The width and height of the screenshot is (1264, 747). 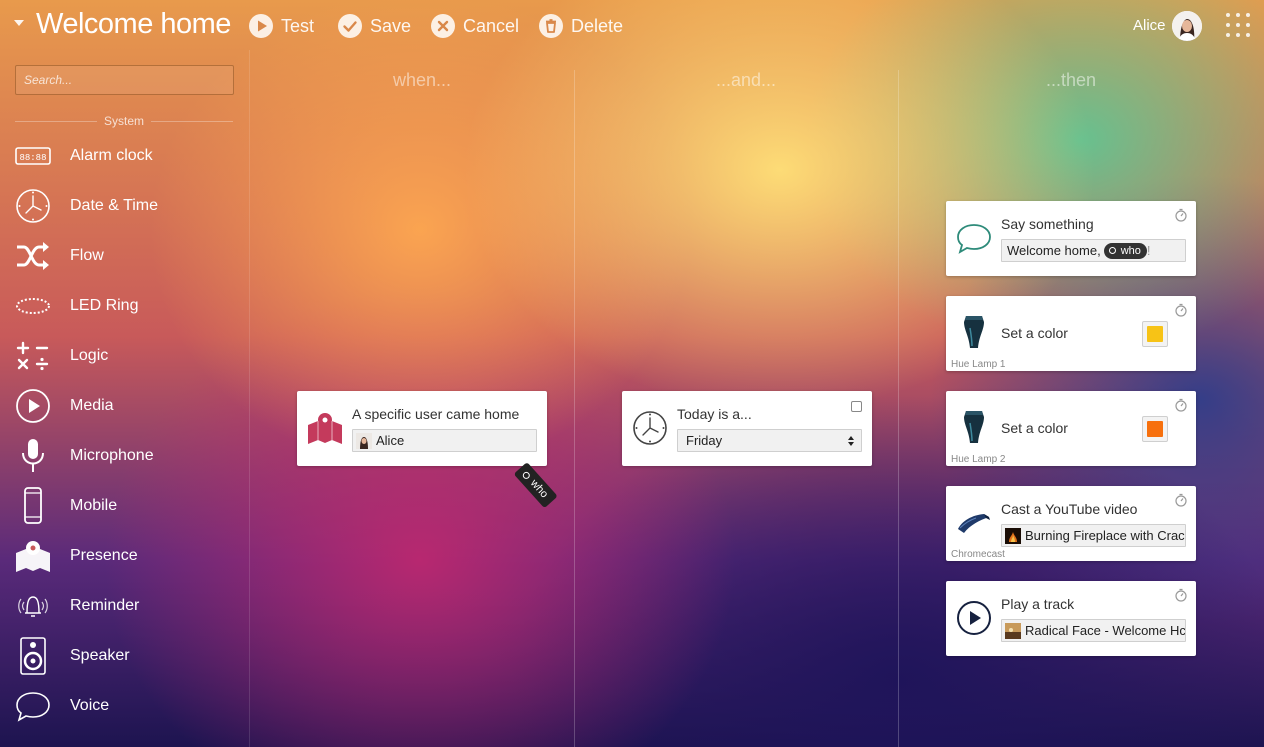 I want to click on user-value: Alice, so click(x=390, y=440).